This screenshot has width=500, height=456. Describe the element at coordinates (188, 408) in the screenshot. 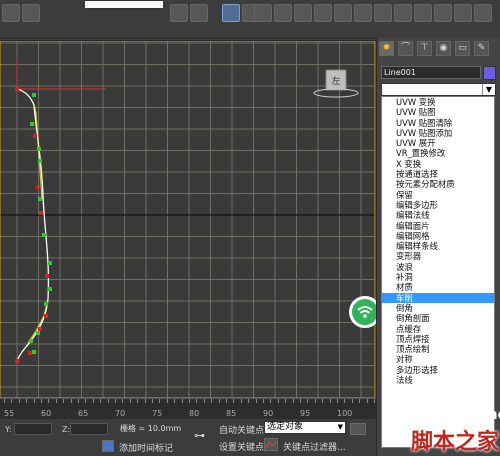

I see `timeline-ruler: 55 60 65 70 75 80 85 90 95 100` at that location.